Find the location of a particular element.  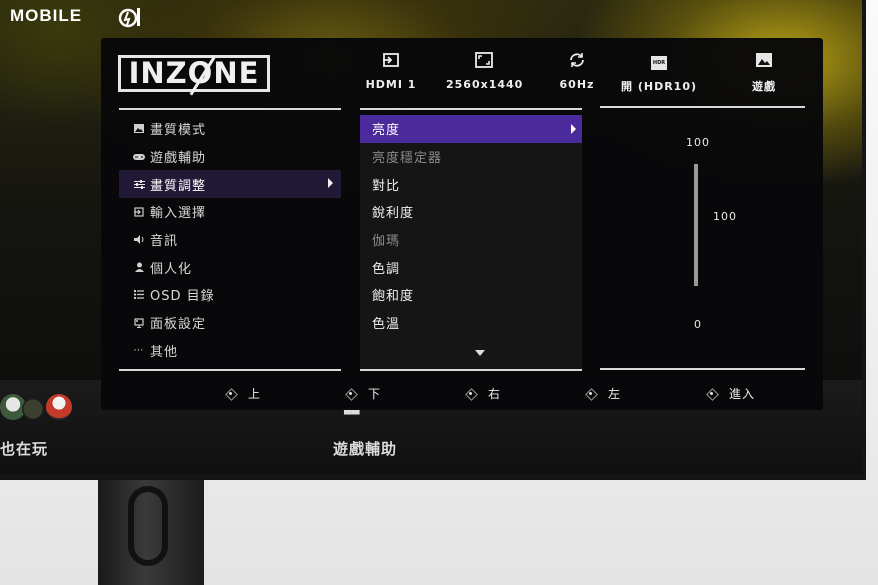

menu-item-others: ⋯ 其他 is located at coordinates (230, 351).